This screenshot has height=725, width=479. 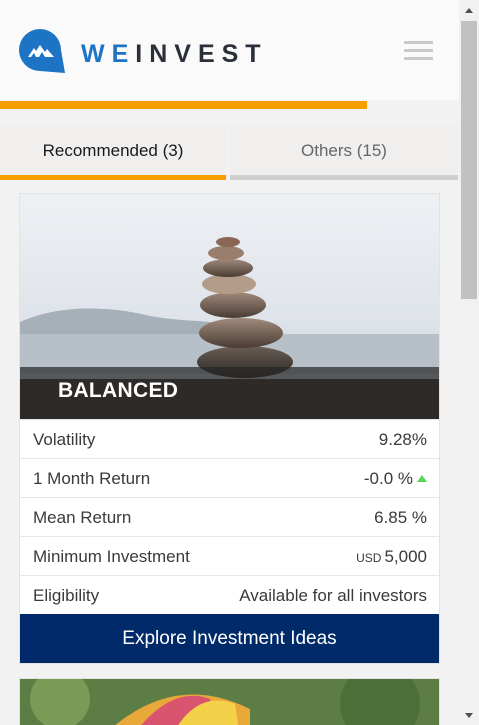 I want to click on tab-recommended: Recommended (3), so click(x=113, y=152).